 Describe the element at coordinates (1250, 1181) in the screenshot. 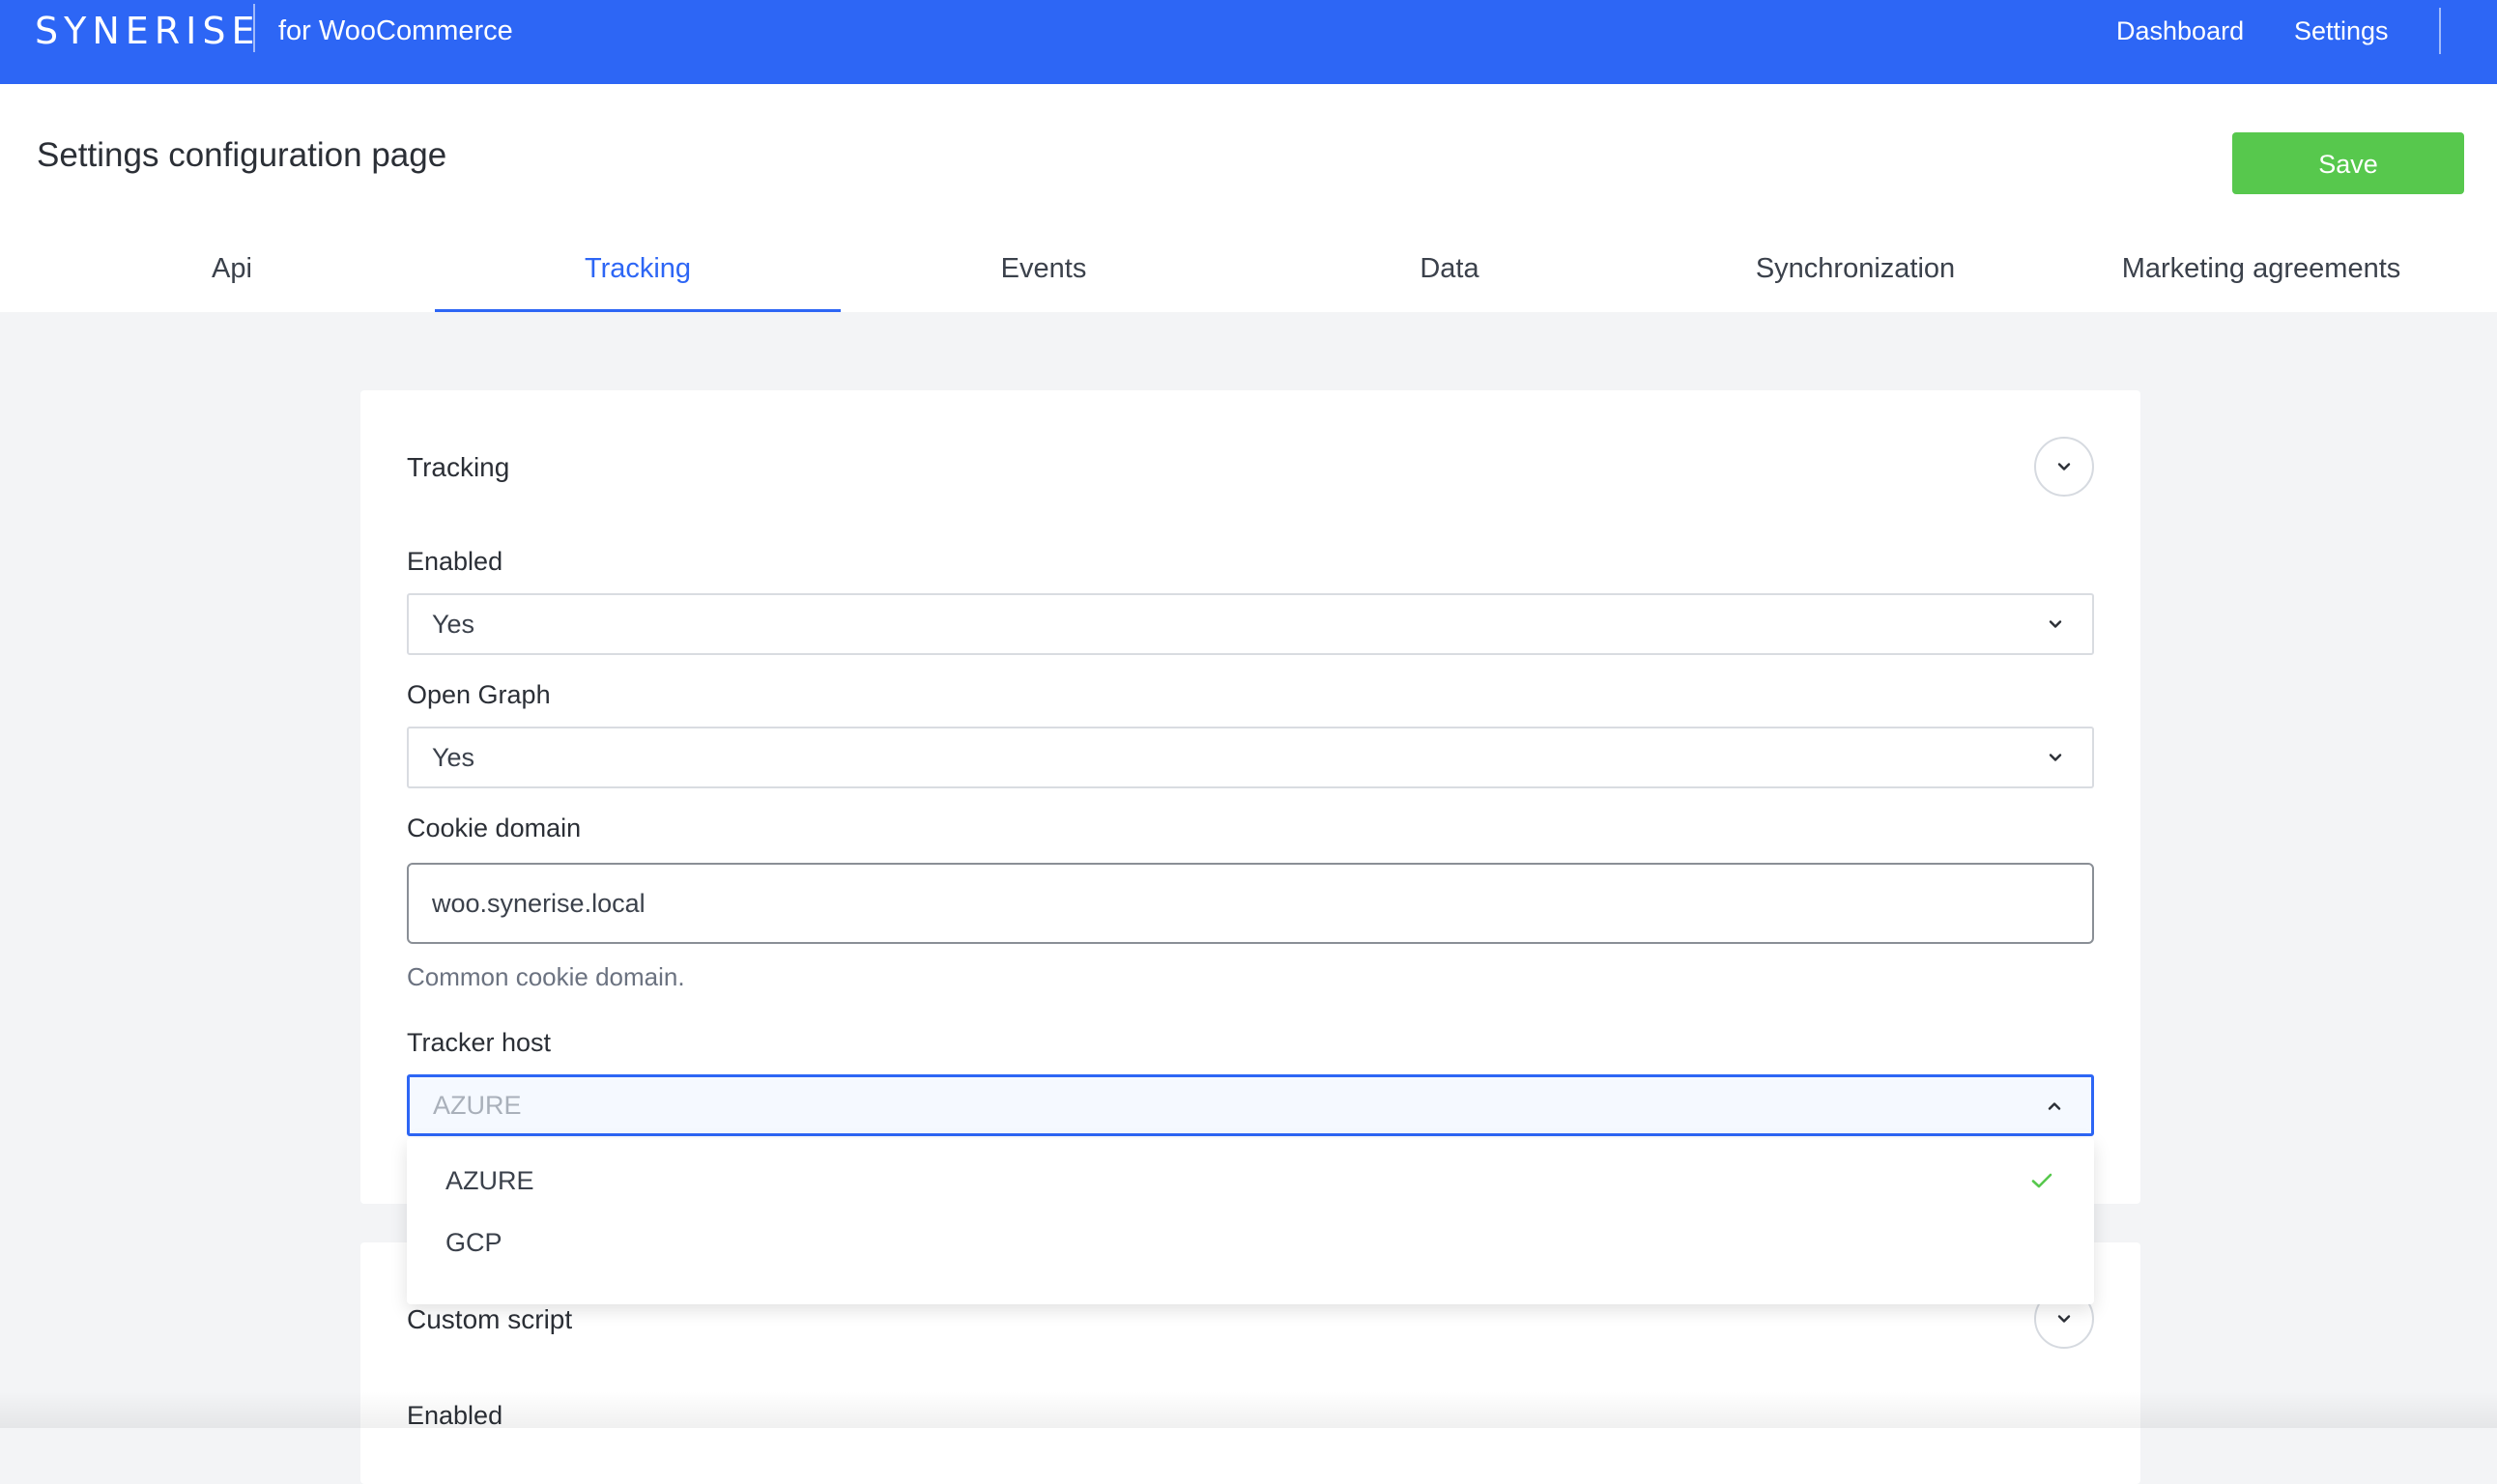

I see `tracker-host-option-azure: AZURE` at that location.